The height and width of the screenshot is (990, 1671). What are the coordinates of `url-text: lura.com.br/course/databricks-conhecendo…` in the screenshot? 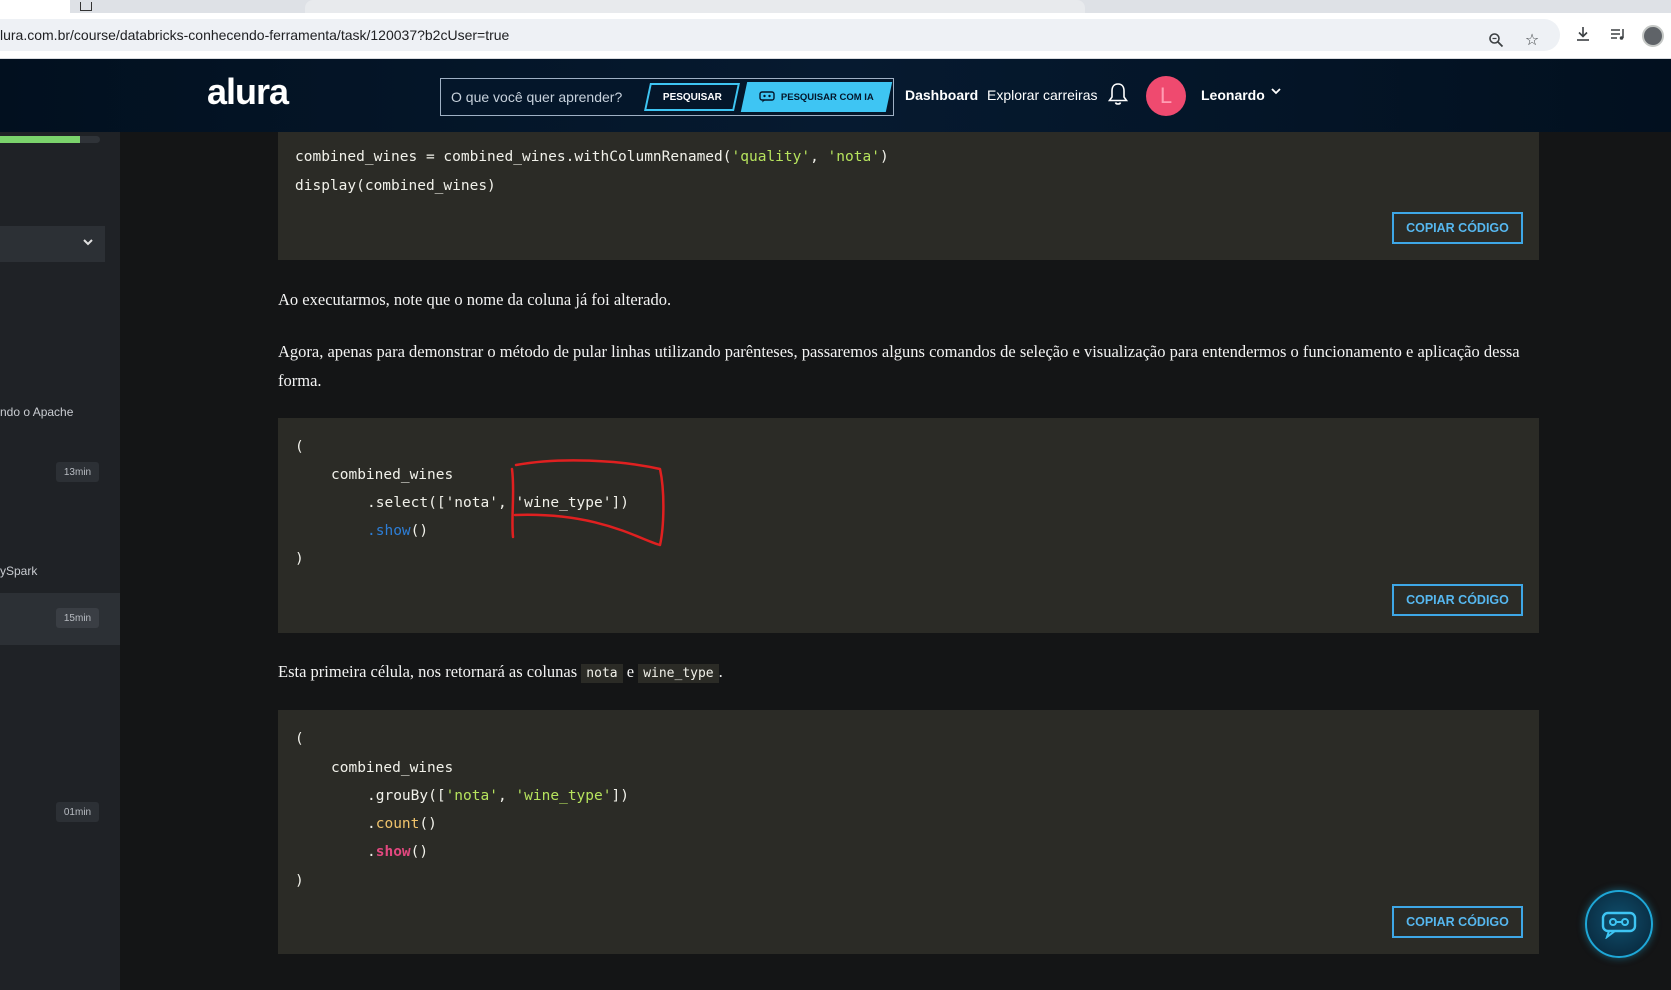 It's located at (254, 35).